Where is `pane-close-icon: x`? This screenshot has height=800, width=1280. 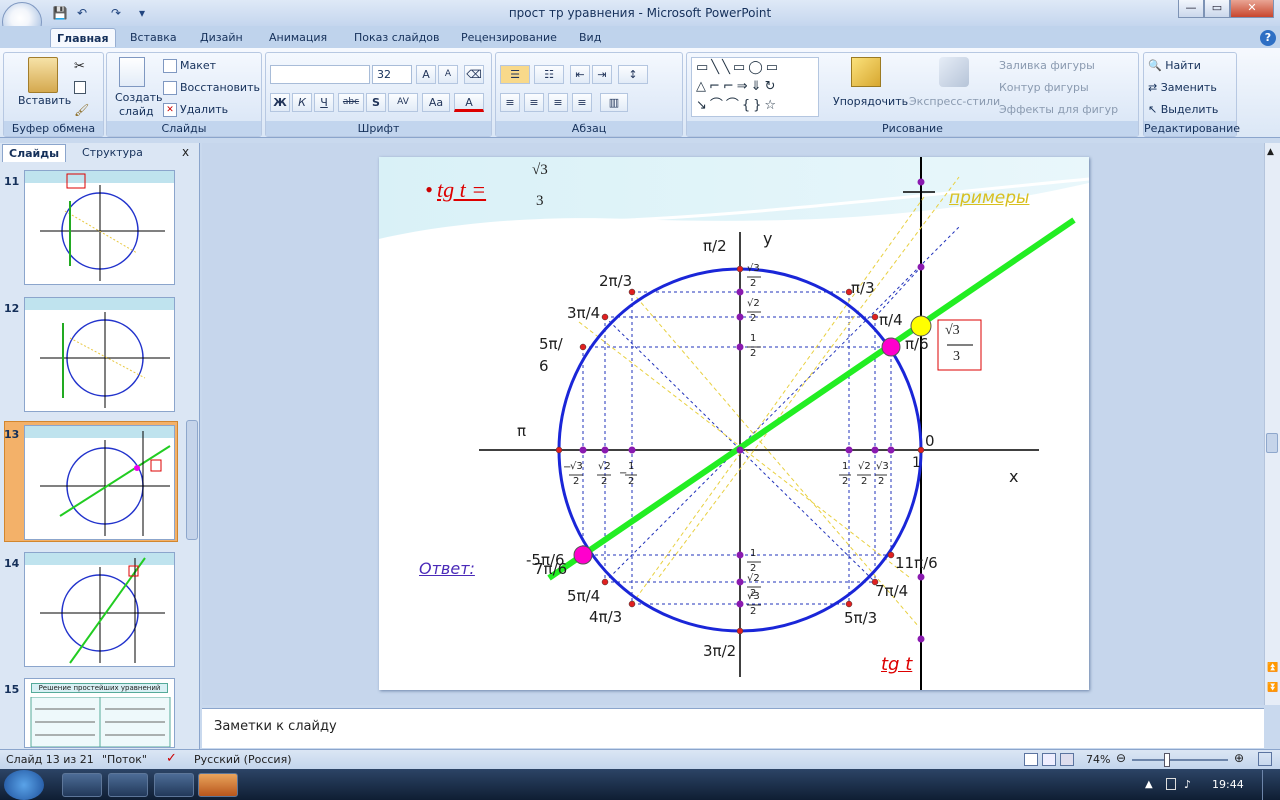
pane-close-icon: x is located at coordinates (185, 152).